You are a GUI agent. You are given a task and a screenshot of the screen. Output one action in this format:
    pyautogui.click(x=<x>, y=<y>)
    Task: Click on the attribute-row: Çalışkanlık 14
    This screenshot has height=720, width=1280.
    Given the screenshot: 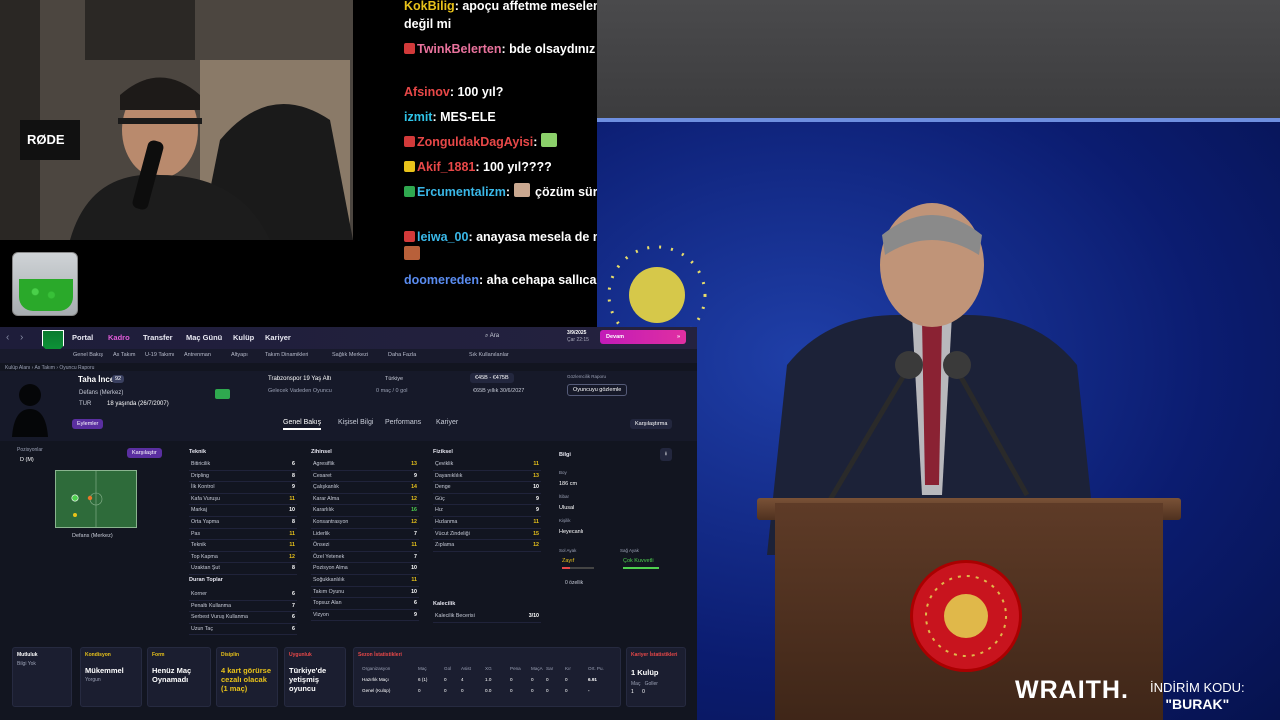 What is the action you would take?
    pyautogui.click(x=365, y=488)
    